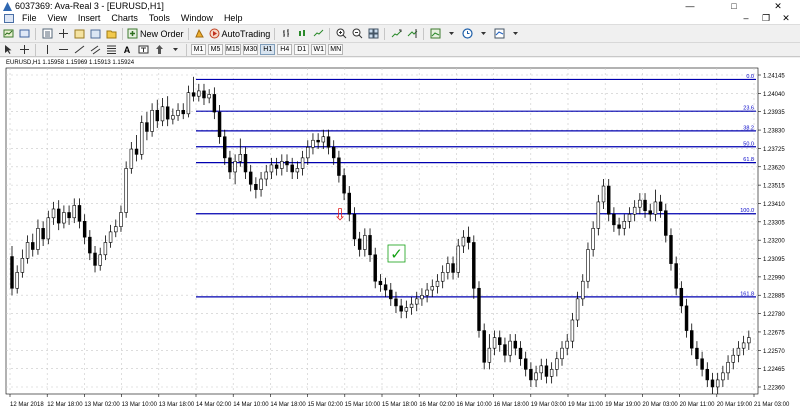  Describe the element at coordinates (512, 405) in the screenshot. I see `time-axis-label: 16 Mar 18:00` at that location.